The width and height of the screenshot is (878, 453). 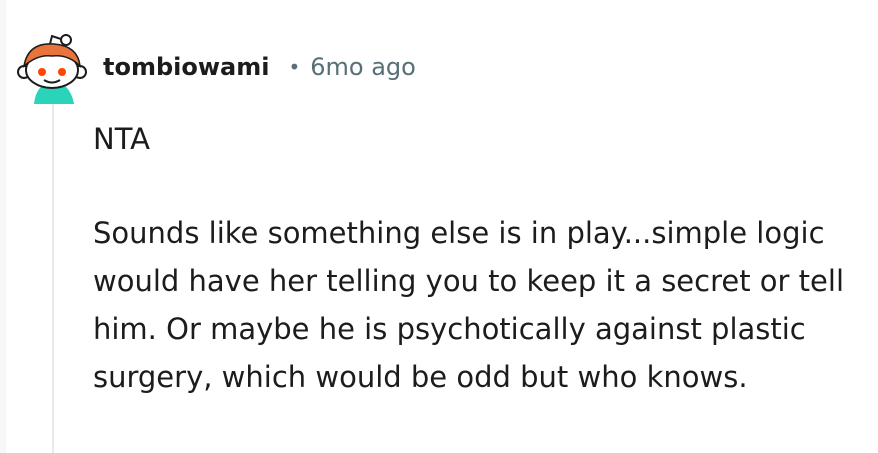 I want to click on comment-header: tombiowami • 6mo ago, so click(x=259, y=67).